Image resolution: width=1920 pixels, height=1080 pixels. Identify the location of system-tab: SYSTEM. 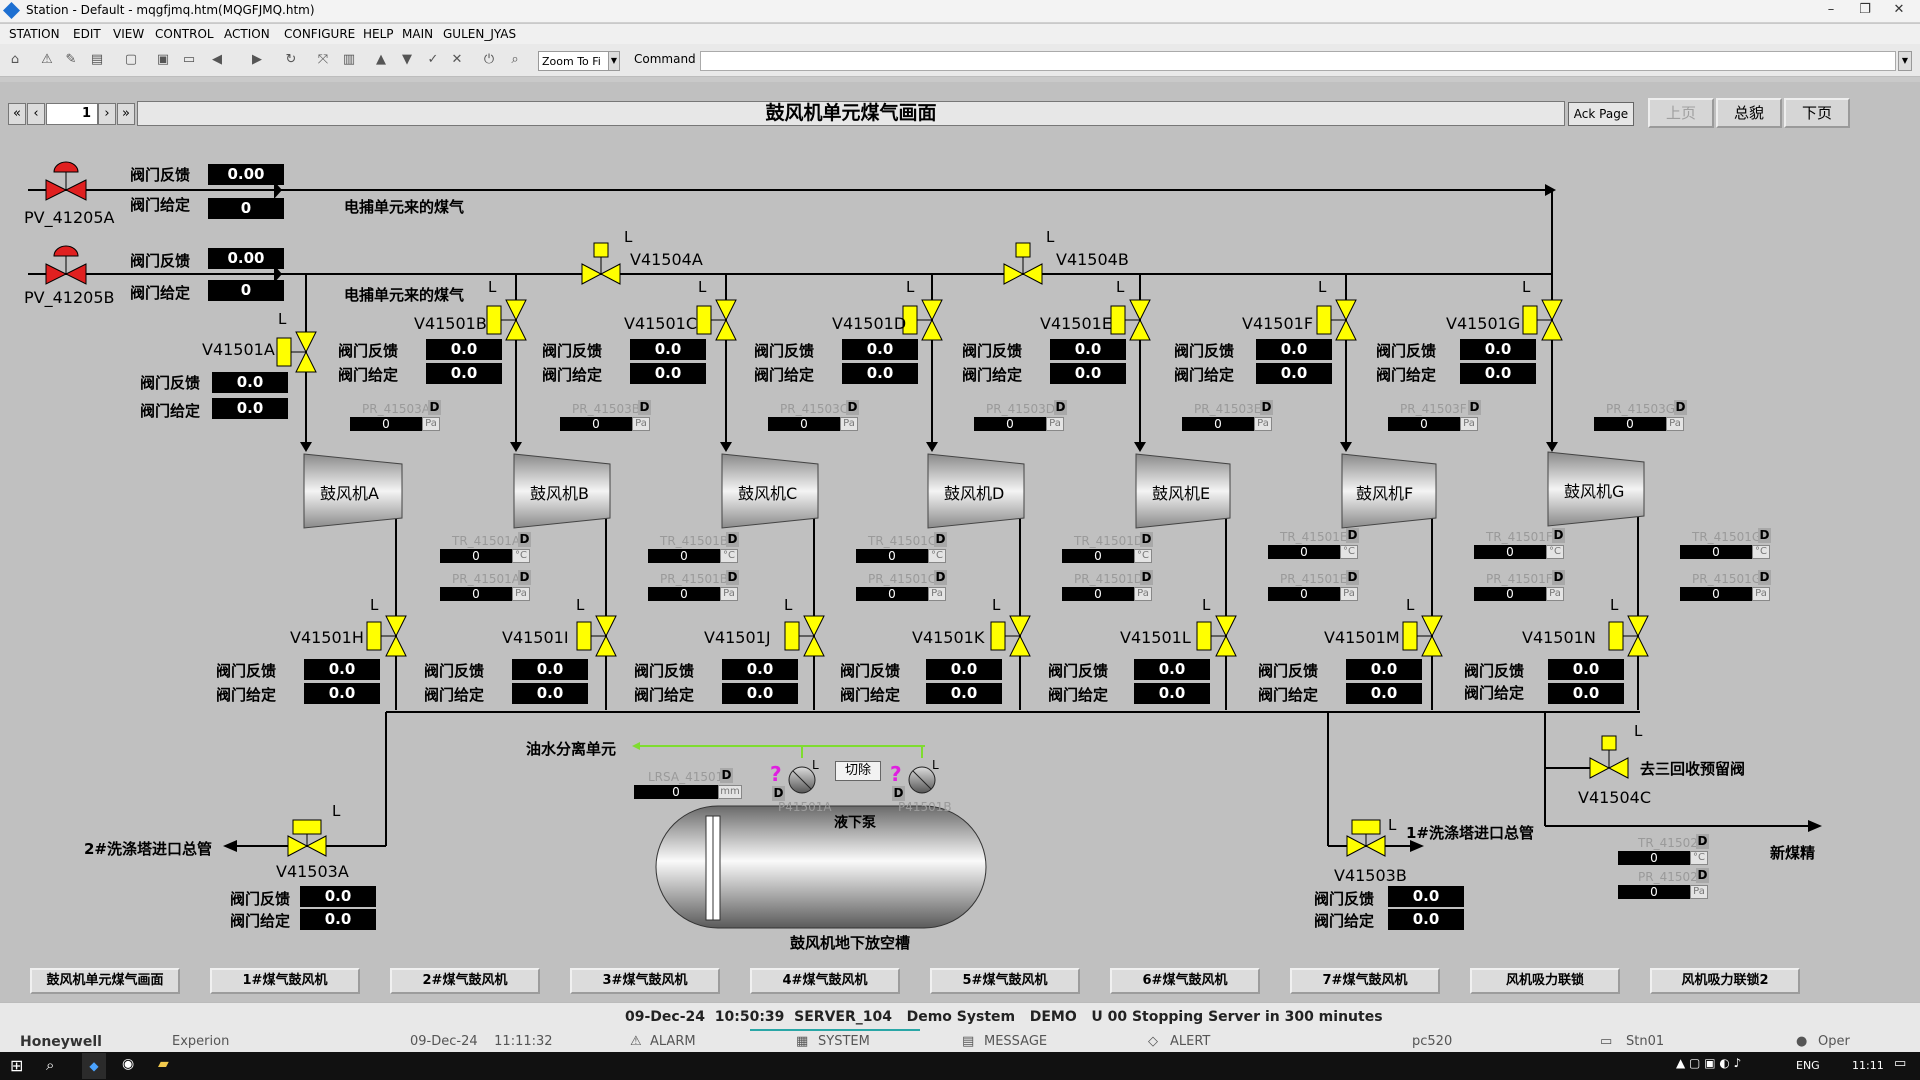
(844, 1041).